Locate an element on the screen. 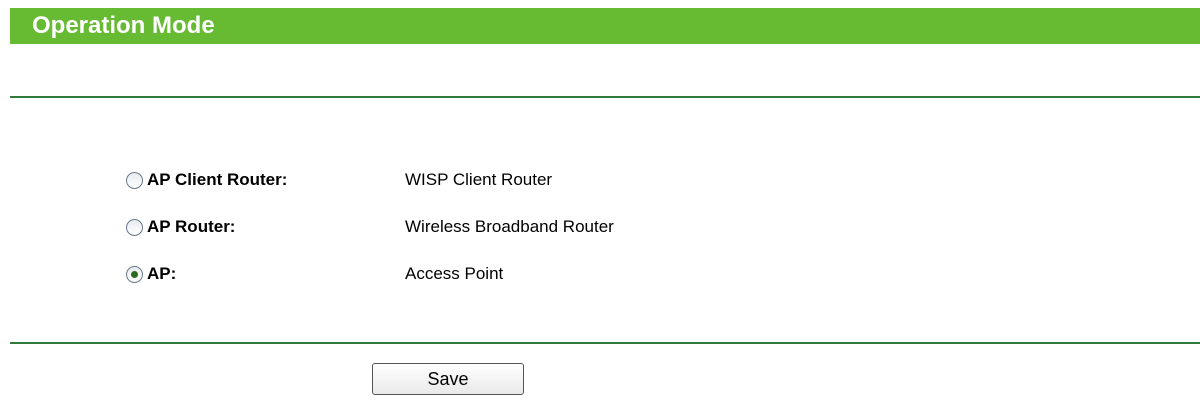 This screenshot has height=400, width=1200. divider-top is located at coordinates (605, 97).